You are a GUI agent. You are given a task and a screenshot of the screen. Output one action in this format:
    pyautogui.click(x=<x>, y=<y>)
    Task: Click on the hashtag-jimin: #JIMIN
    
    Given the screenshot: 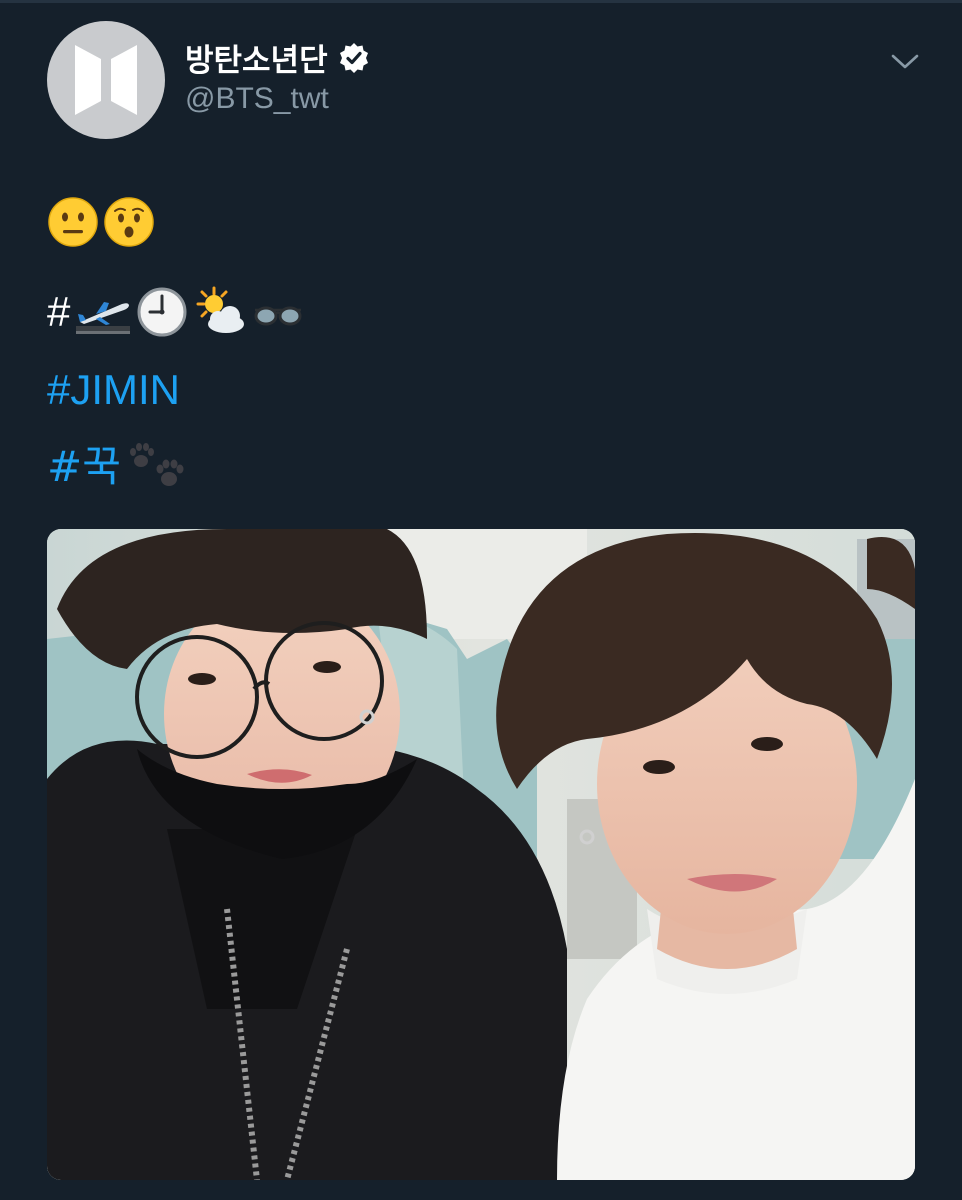 What is the action you would take?
    pyautogui.click(x=113, y=390)
    